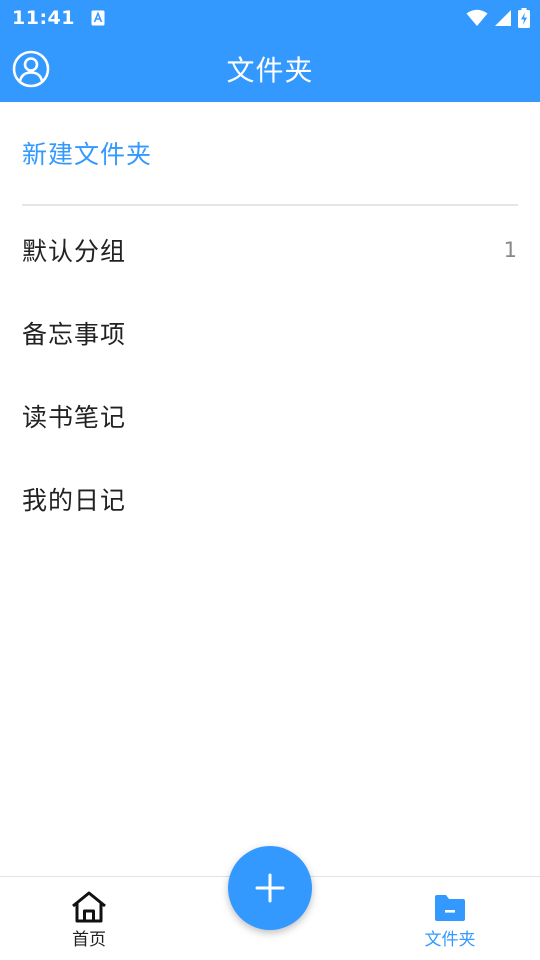 This screenshot has height=960, width=540. What do you see at coordinates (74, 500) in the screenshot?
I see `folder-name: 我的日记` at bounding box center [74, 500].